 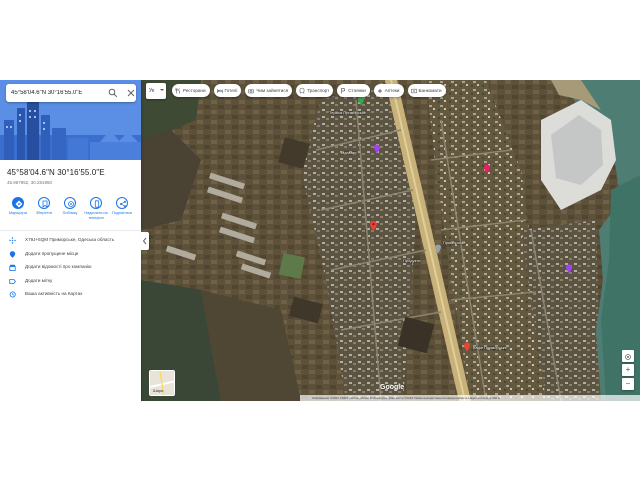 I want to click on zoom-in-button: +, so click(x=628, y=370).